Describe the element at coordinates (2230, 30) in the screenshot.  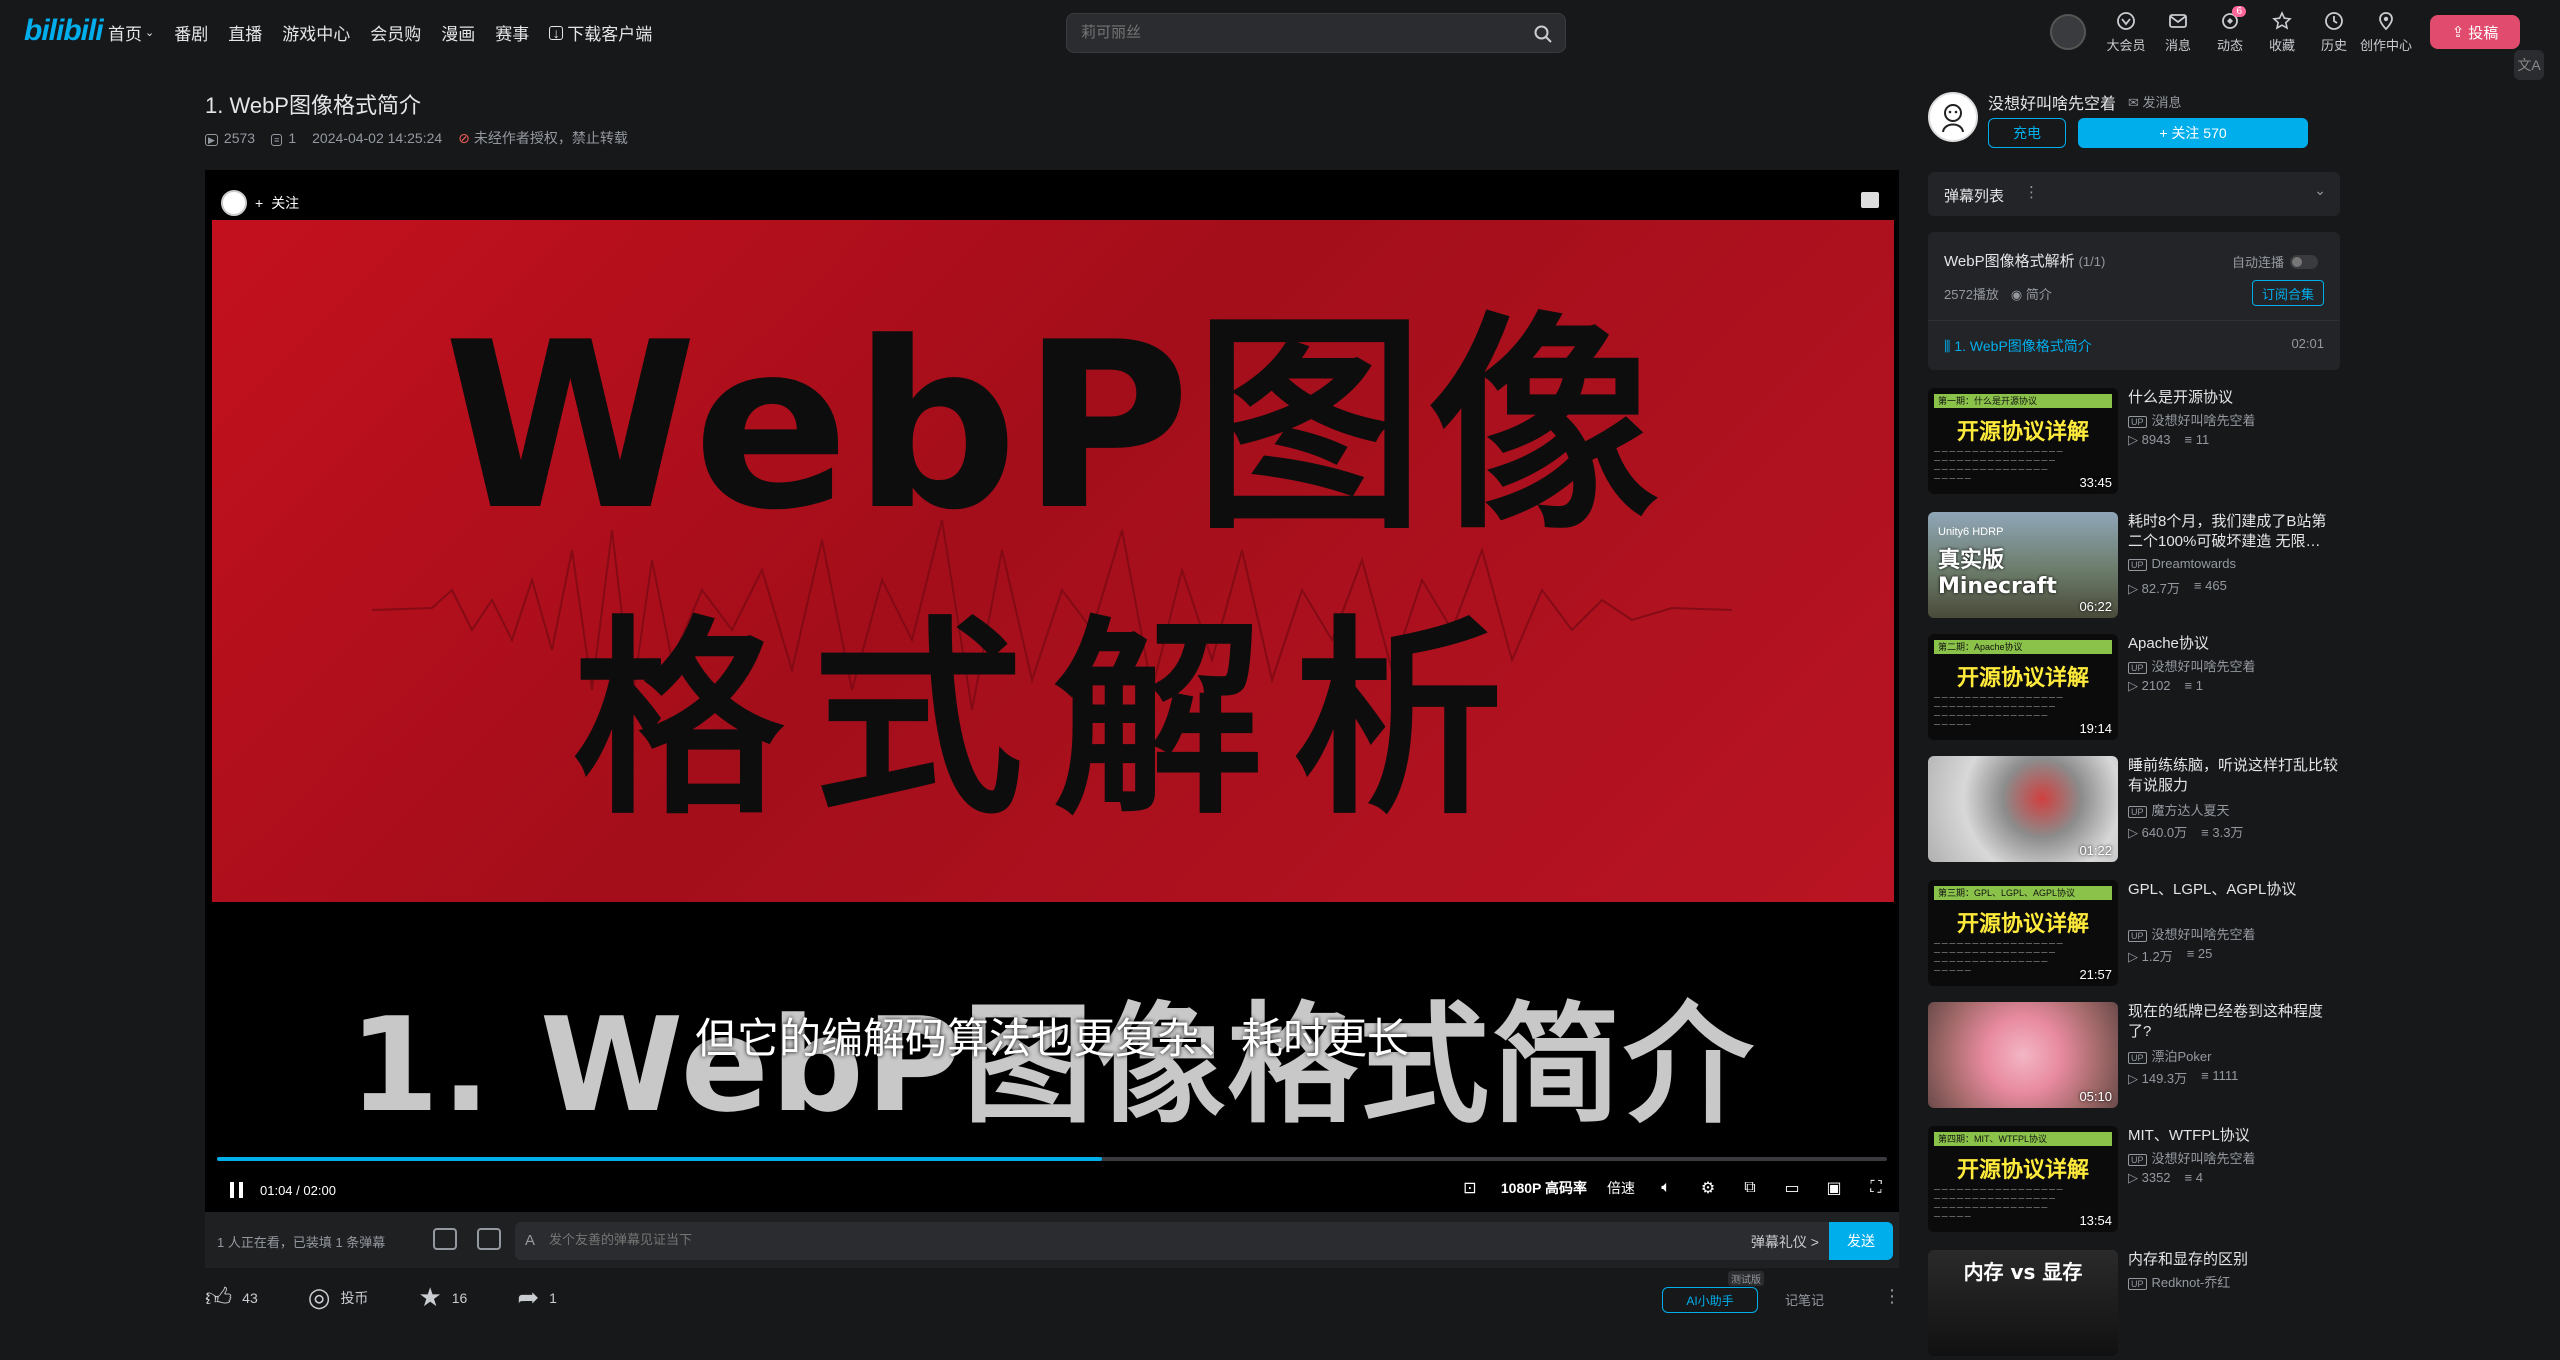
I see `header-dynamic: 6 动态` at that location.